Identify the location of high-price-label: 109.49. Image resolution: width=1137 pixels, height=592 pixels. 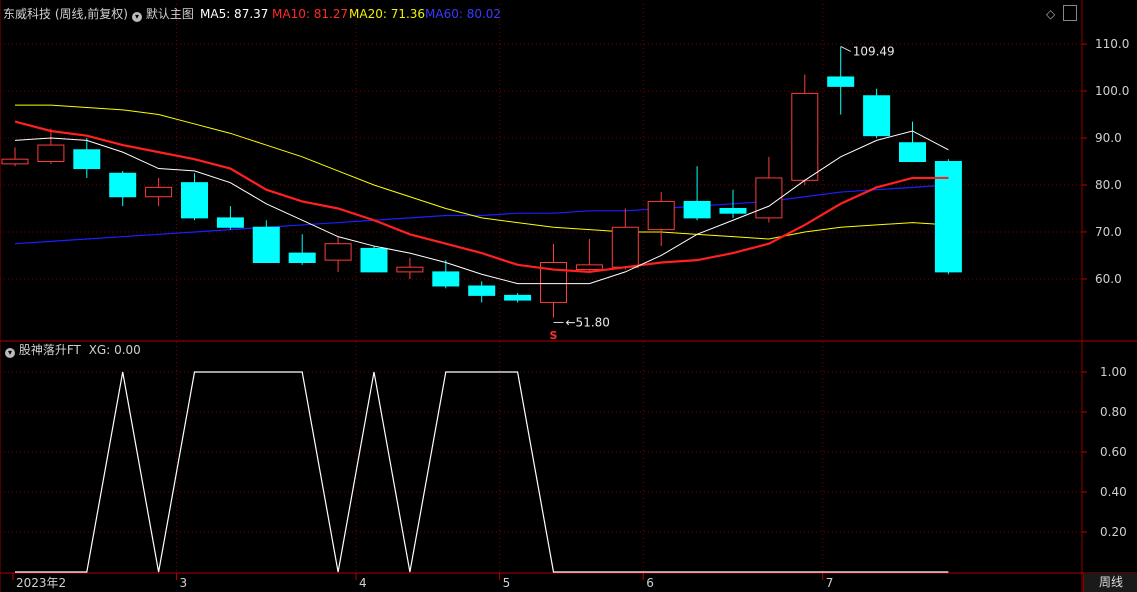
(874, 51).